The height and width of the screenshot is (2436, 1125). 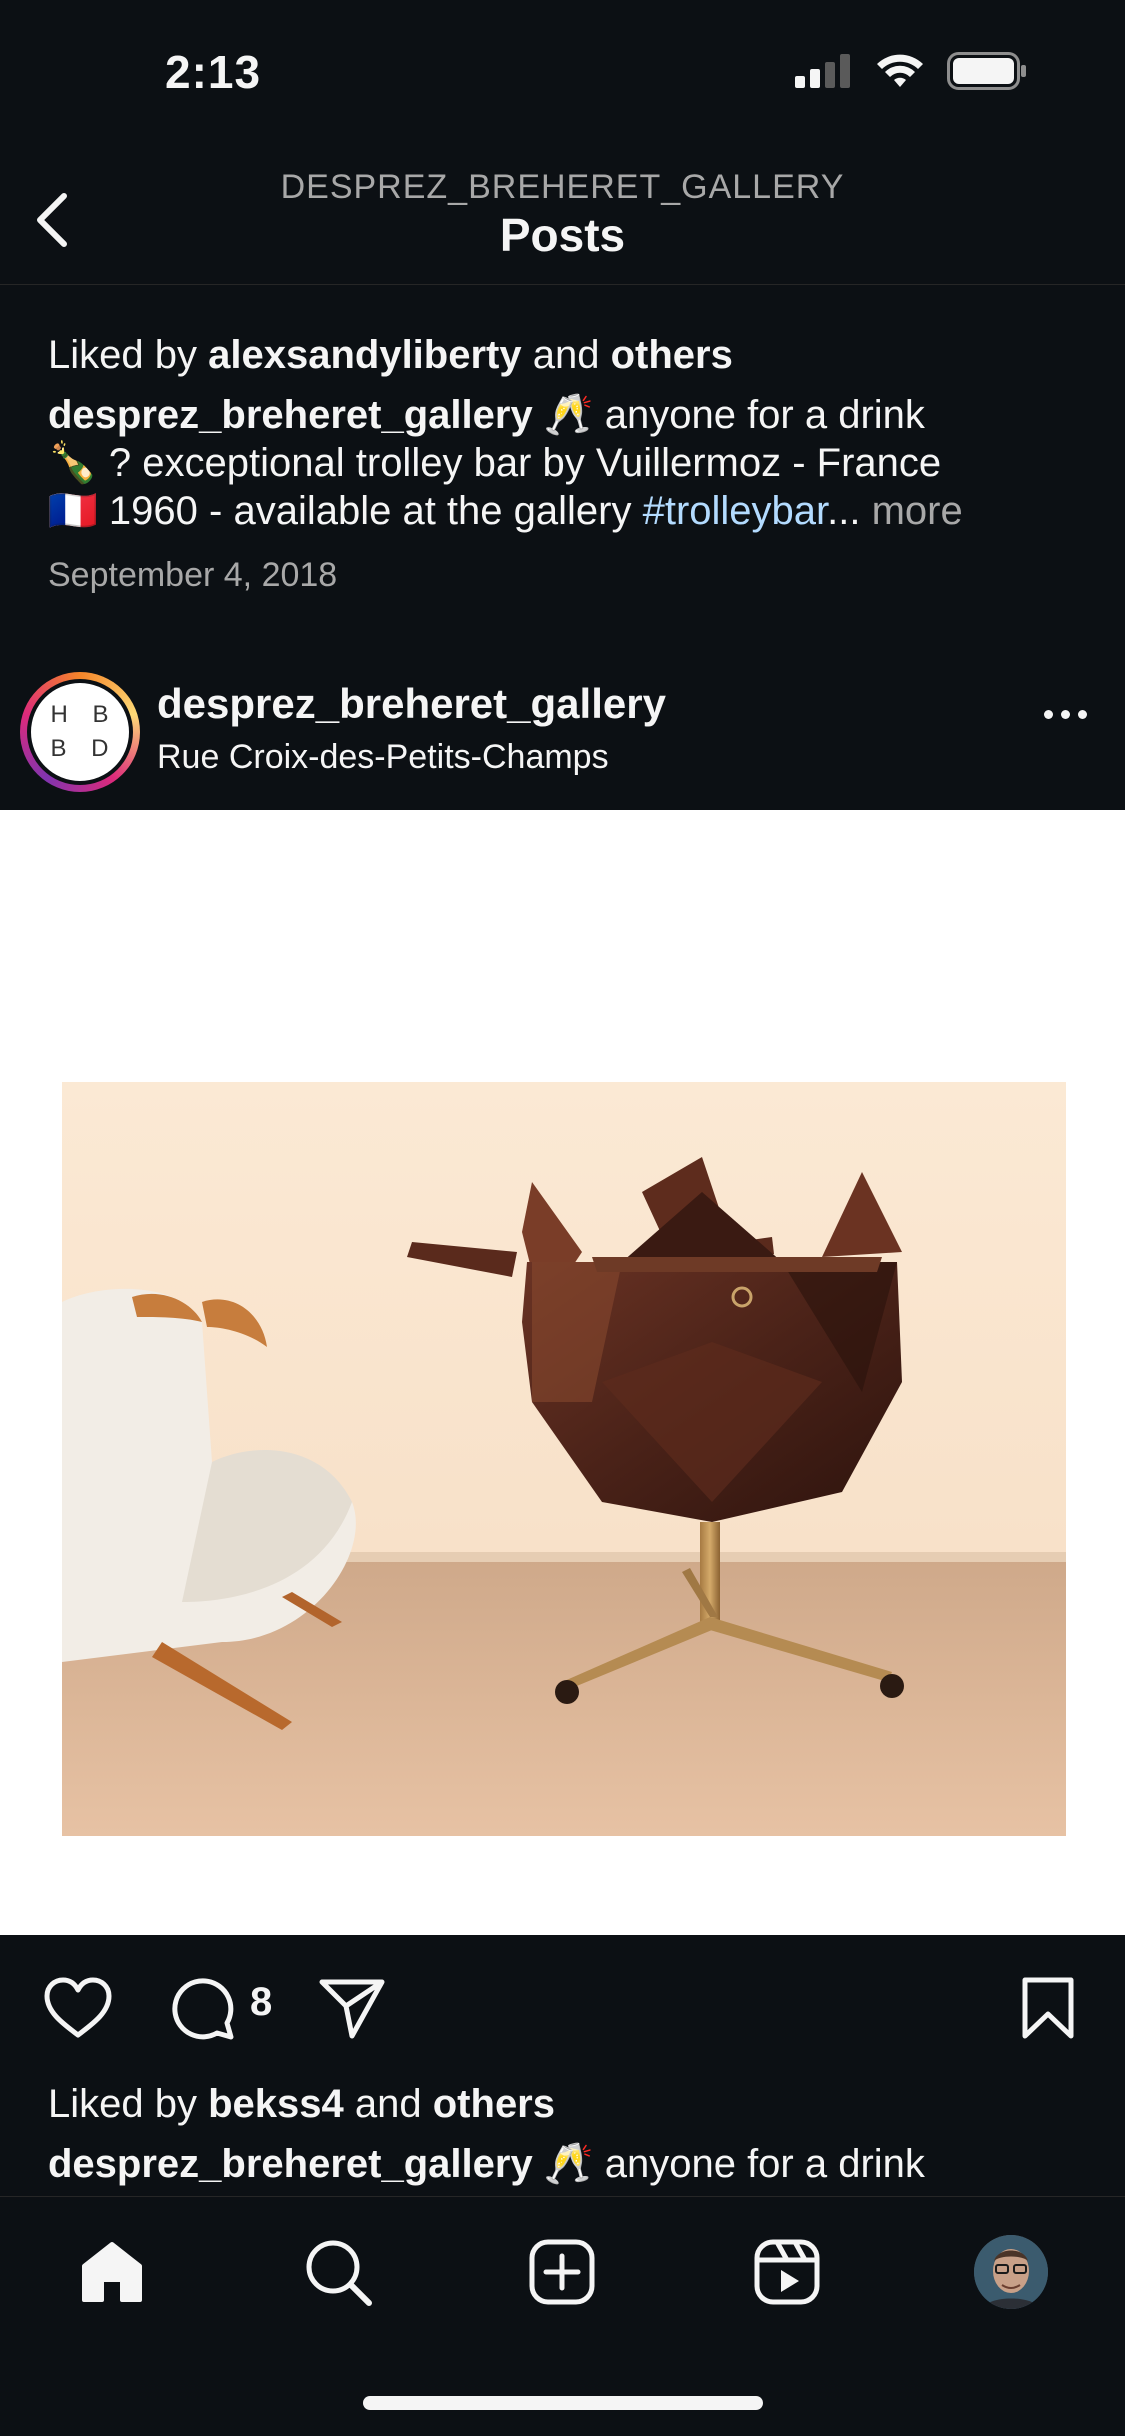 I want to click on avatar, so click(x=1011, y=2272).